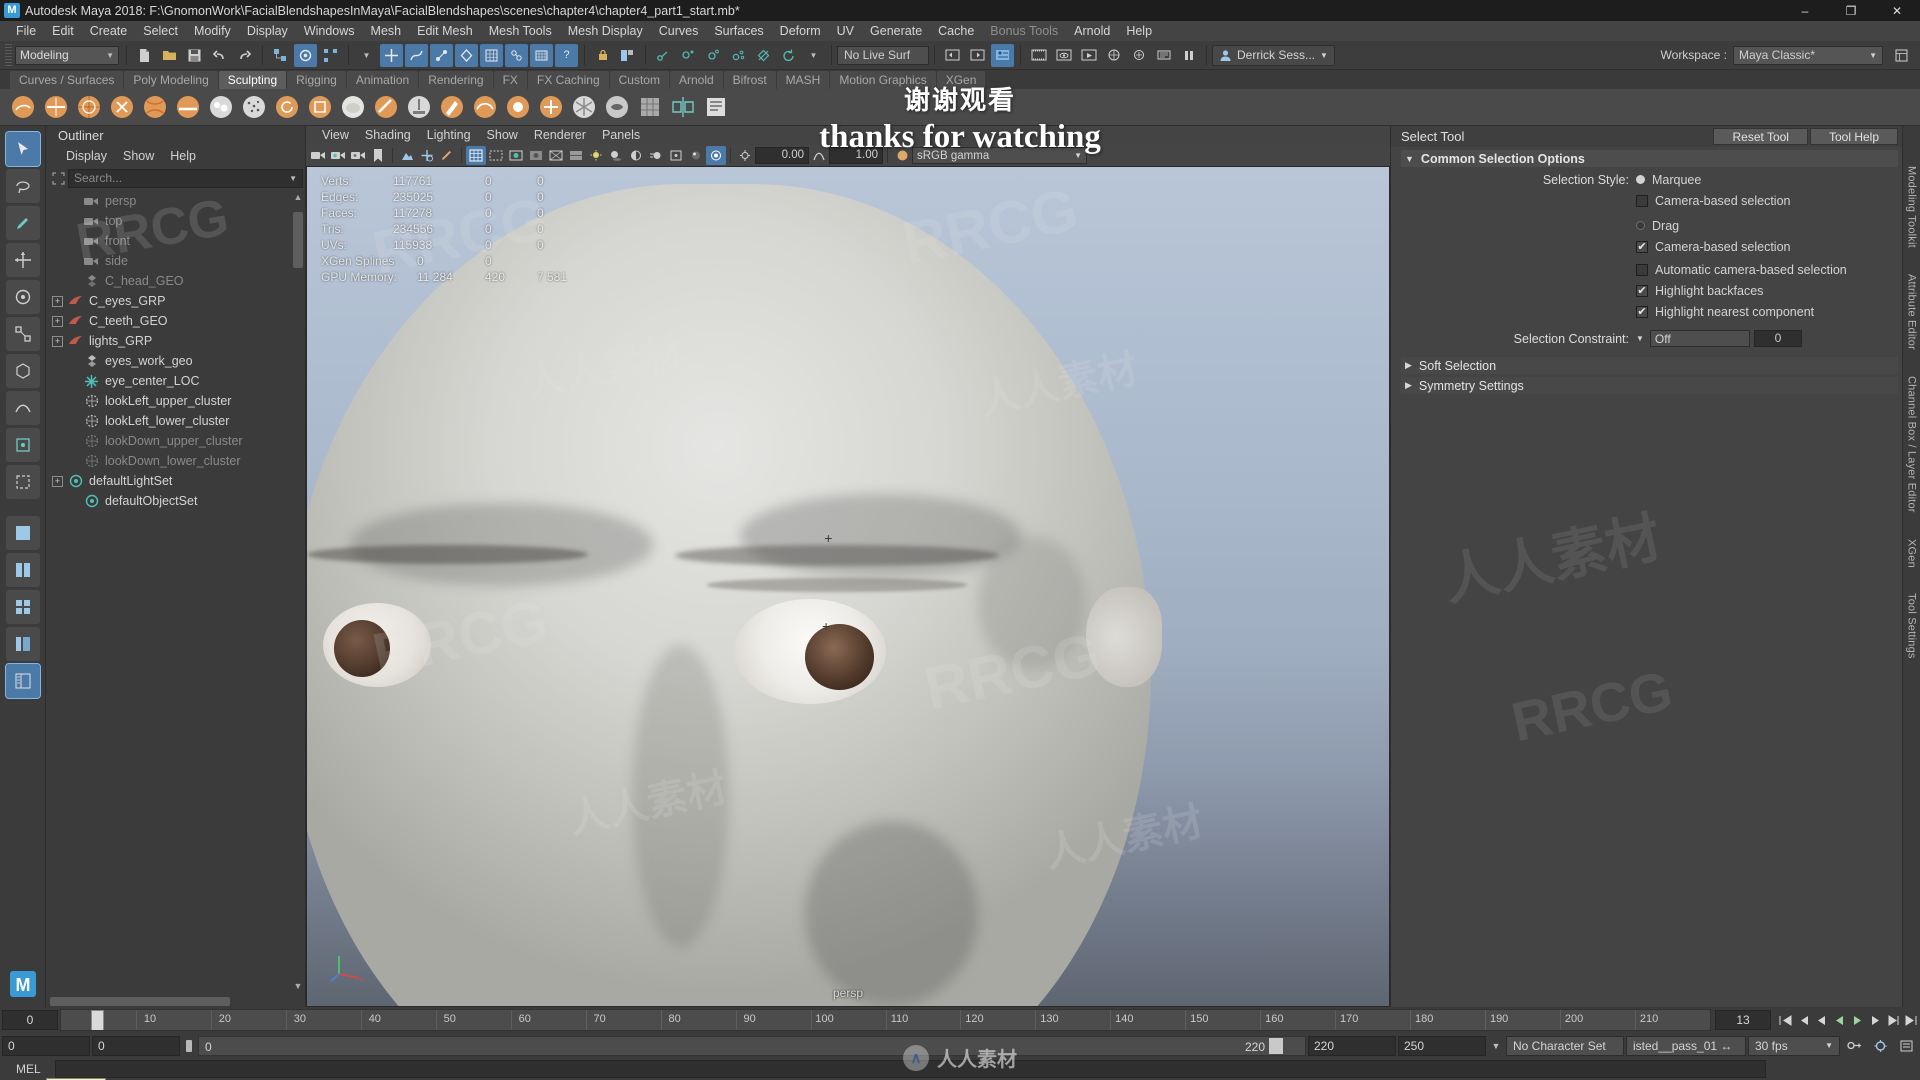 This screenshot has height=1080, width=1920. Describe the element at coordinates (977, 55) in the screenshot. I see `show-hide-editors-right-button` at that location.